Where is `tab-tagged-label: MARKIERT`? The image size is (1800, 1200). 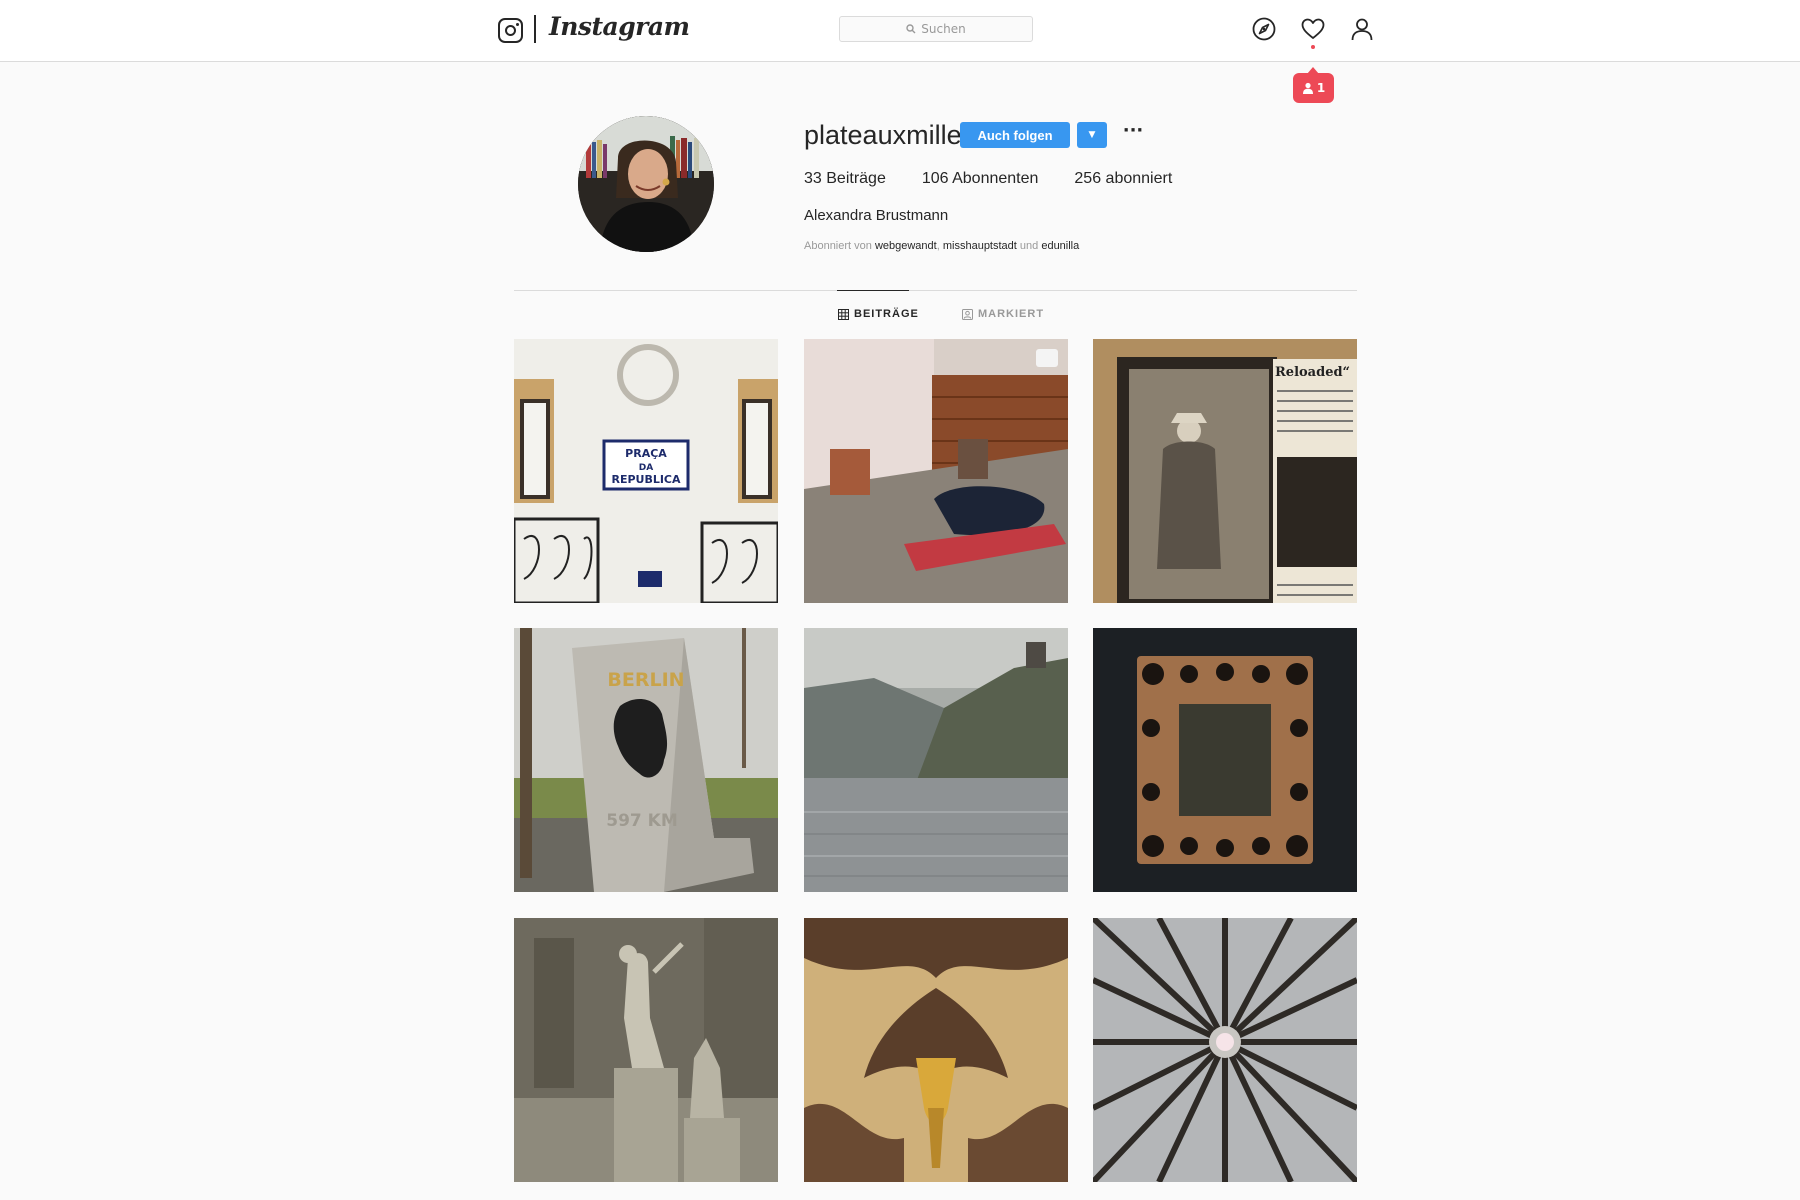
tab-tagged-label: MARKIERT is located at coordinates (1011, 314).